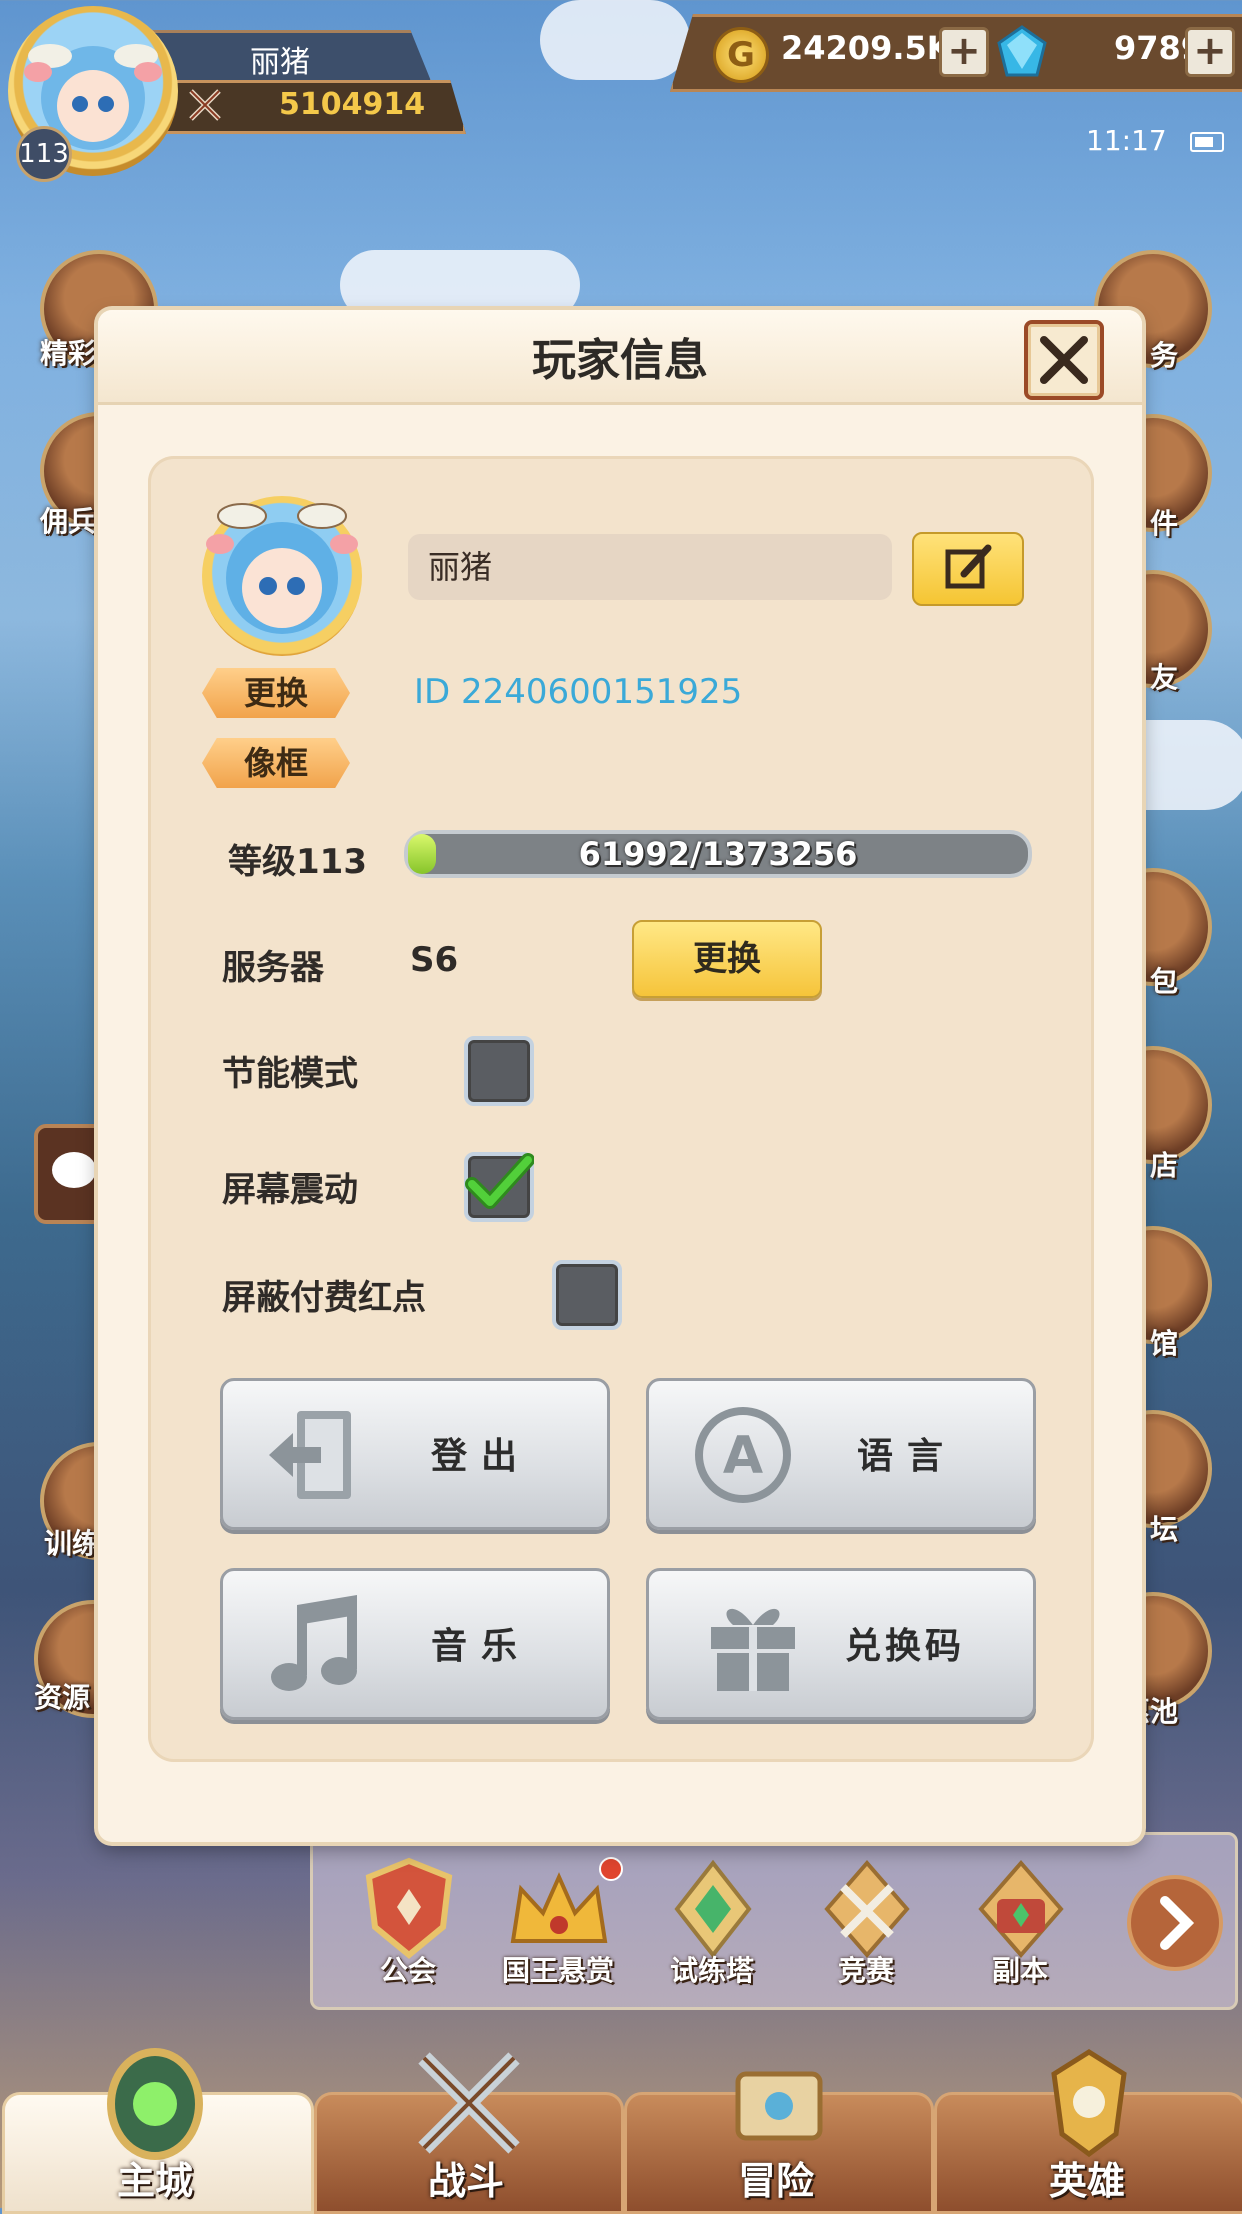 The image size is (1242, 2214). I want to click on side-label-quests: 务, so click(1164, 355).